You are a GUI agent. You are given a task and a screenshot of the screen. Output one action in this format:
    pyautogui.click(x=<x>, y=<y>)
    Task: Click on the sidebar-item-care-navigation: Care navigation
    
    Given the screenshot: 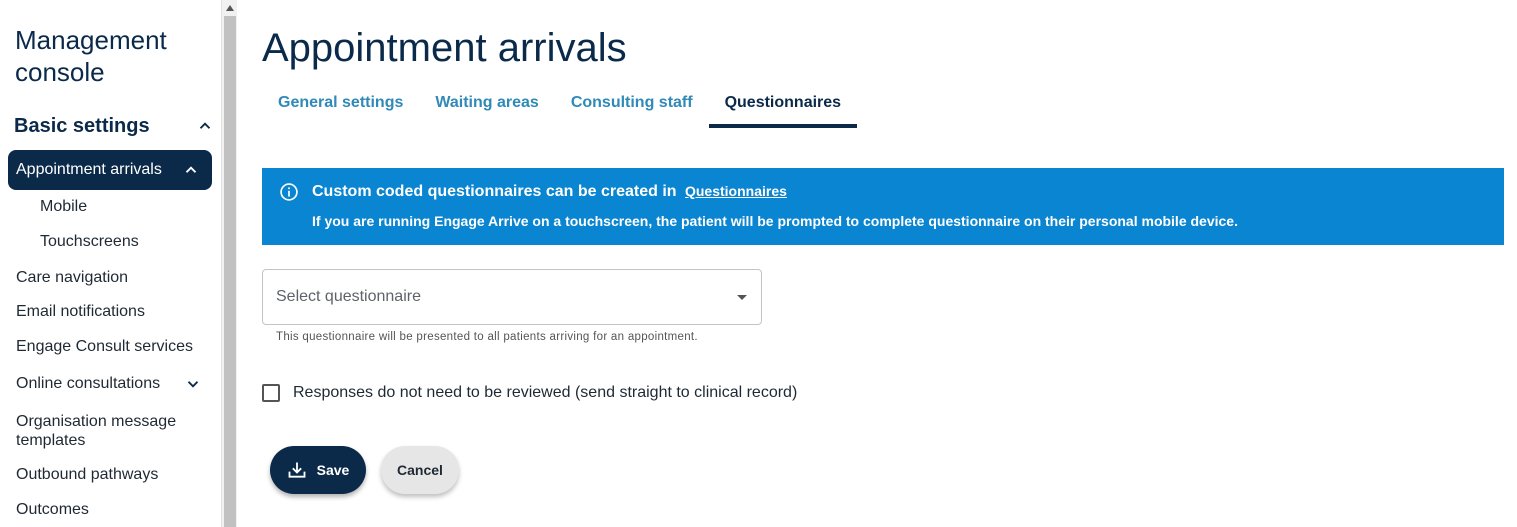 What is the action you would take?
    pyautogui.click(x=111, y=277)
    